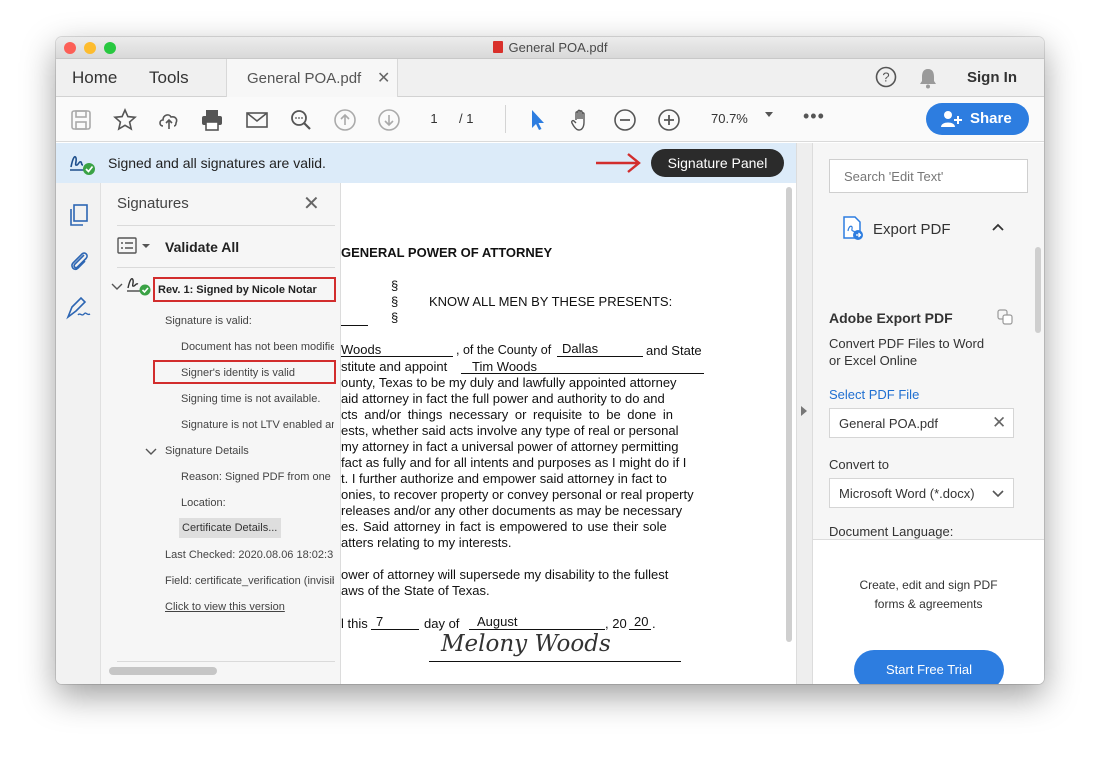  What do you see at coordinates (153, 203) in the screenshot?
I see `signatures-panel-title: Signatures` at bounding box center [153, 203].